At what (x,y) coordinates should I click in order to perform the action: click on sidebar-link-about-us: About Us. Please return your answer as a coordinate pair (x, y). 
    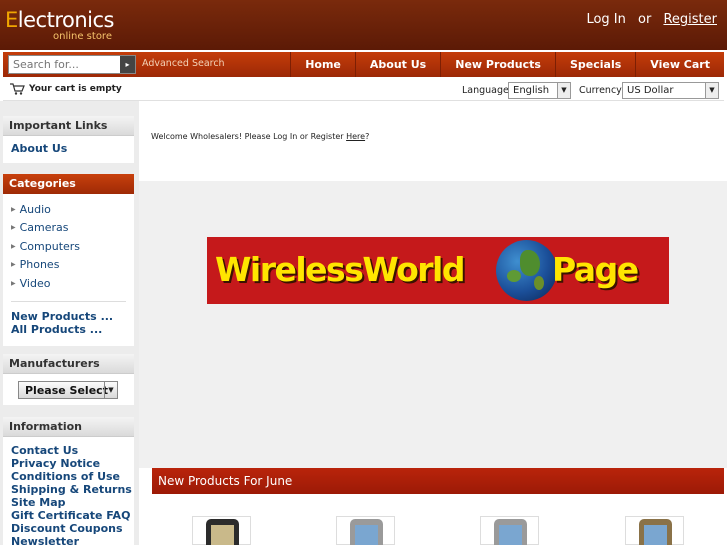
    Looking at the image, I should click on (39, 148).